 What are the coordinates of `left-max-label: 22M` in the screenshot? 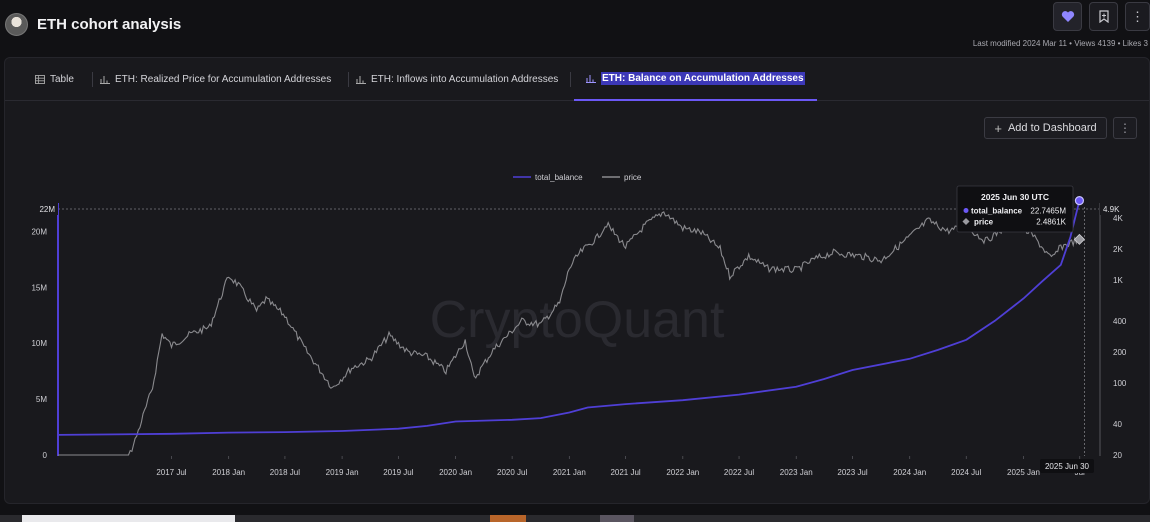 It's located at (47, 209).